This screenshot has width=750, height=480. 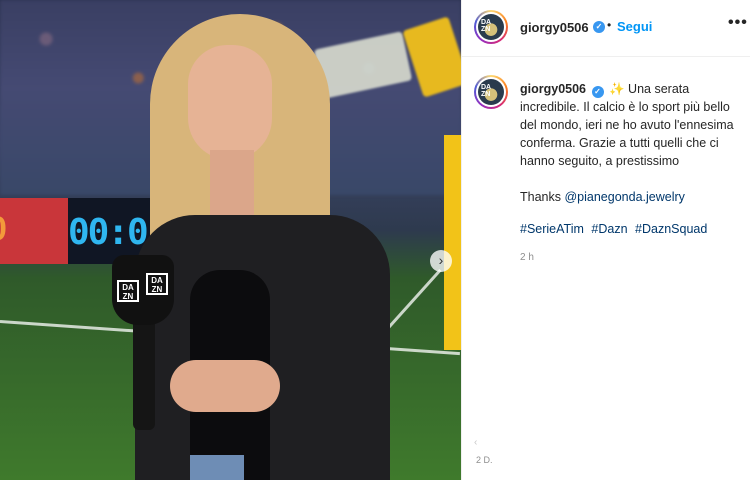 What do you see at coordinates (738, 23) in the screenshot?
I see `more-options-icon: •••` at bounding box center [738, 23].